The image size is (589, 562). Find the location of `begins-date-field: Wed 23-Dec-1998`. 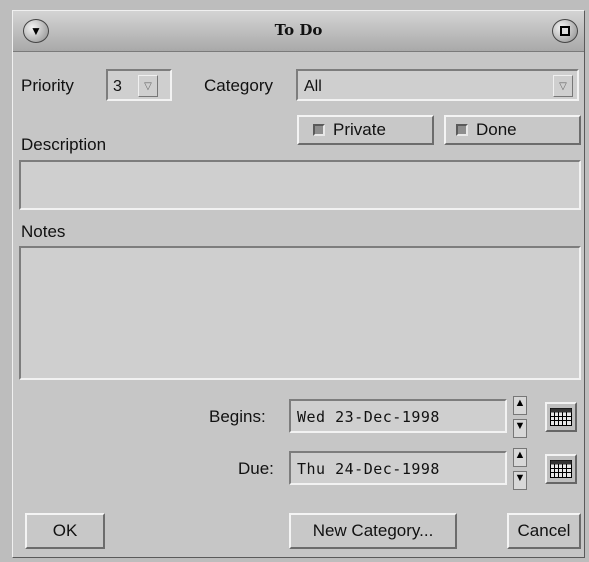

begins-date-field: Wed 23-Dec-1998 is located at coordinates (398, 416).